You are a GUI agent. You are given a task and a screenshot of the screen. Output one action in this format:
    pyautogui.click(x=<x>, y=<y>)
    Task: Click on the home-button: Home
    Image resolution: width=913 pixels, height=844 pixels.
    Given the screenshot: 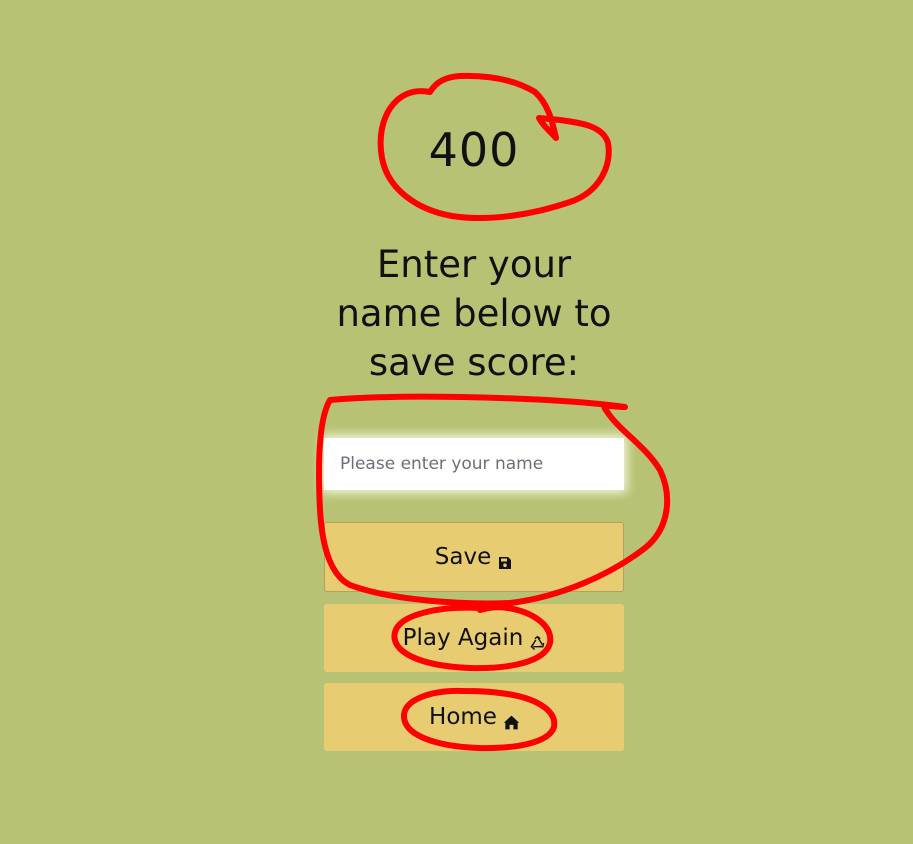 What is the action you would take?
    pyautogui.click(x=474, y=717)
    